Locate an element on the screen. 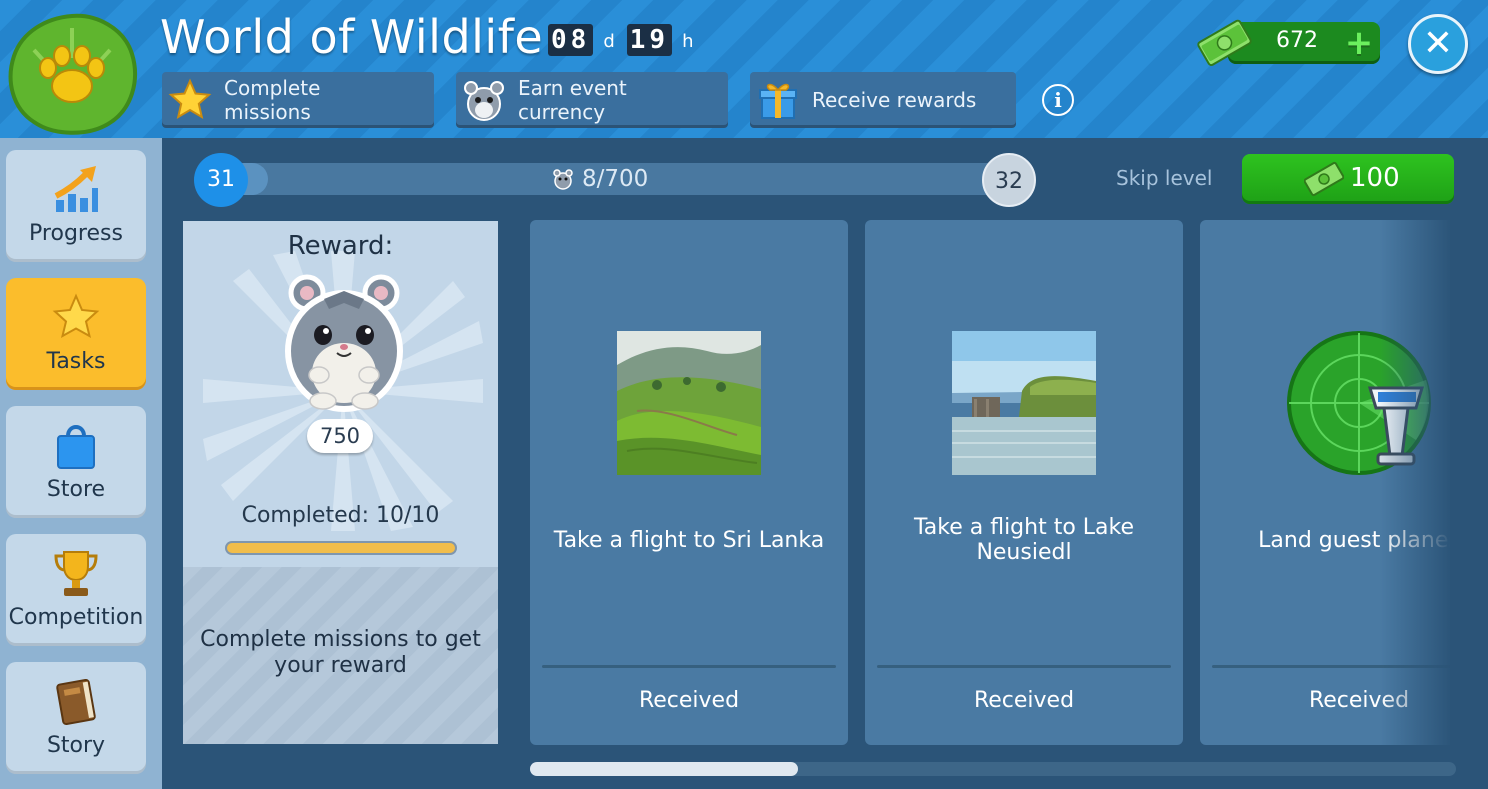 This screenshot has height=789, width=1488. trophy-icon is located at coordinates (76, 573).